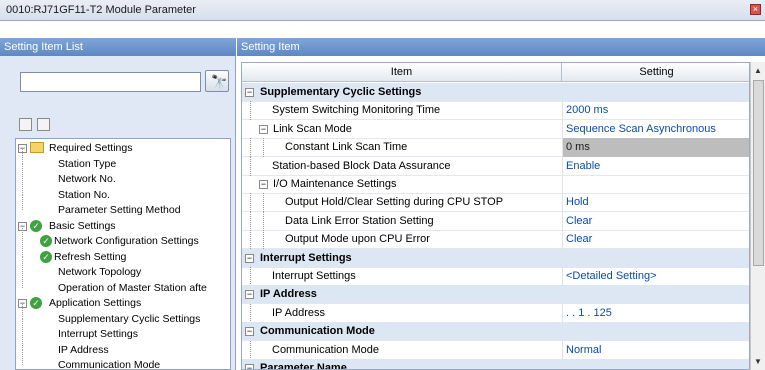 The width and height of the screenshot is (765, 370). Describe the element at coordinates (37, 147) in the screenshot. I see `folder-icon` at that location.